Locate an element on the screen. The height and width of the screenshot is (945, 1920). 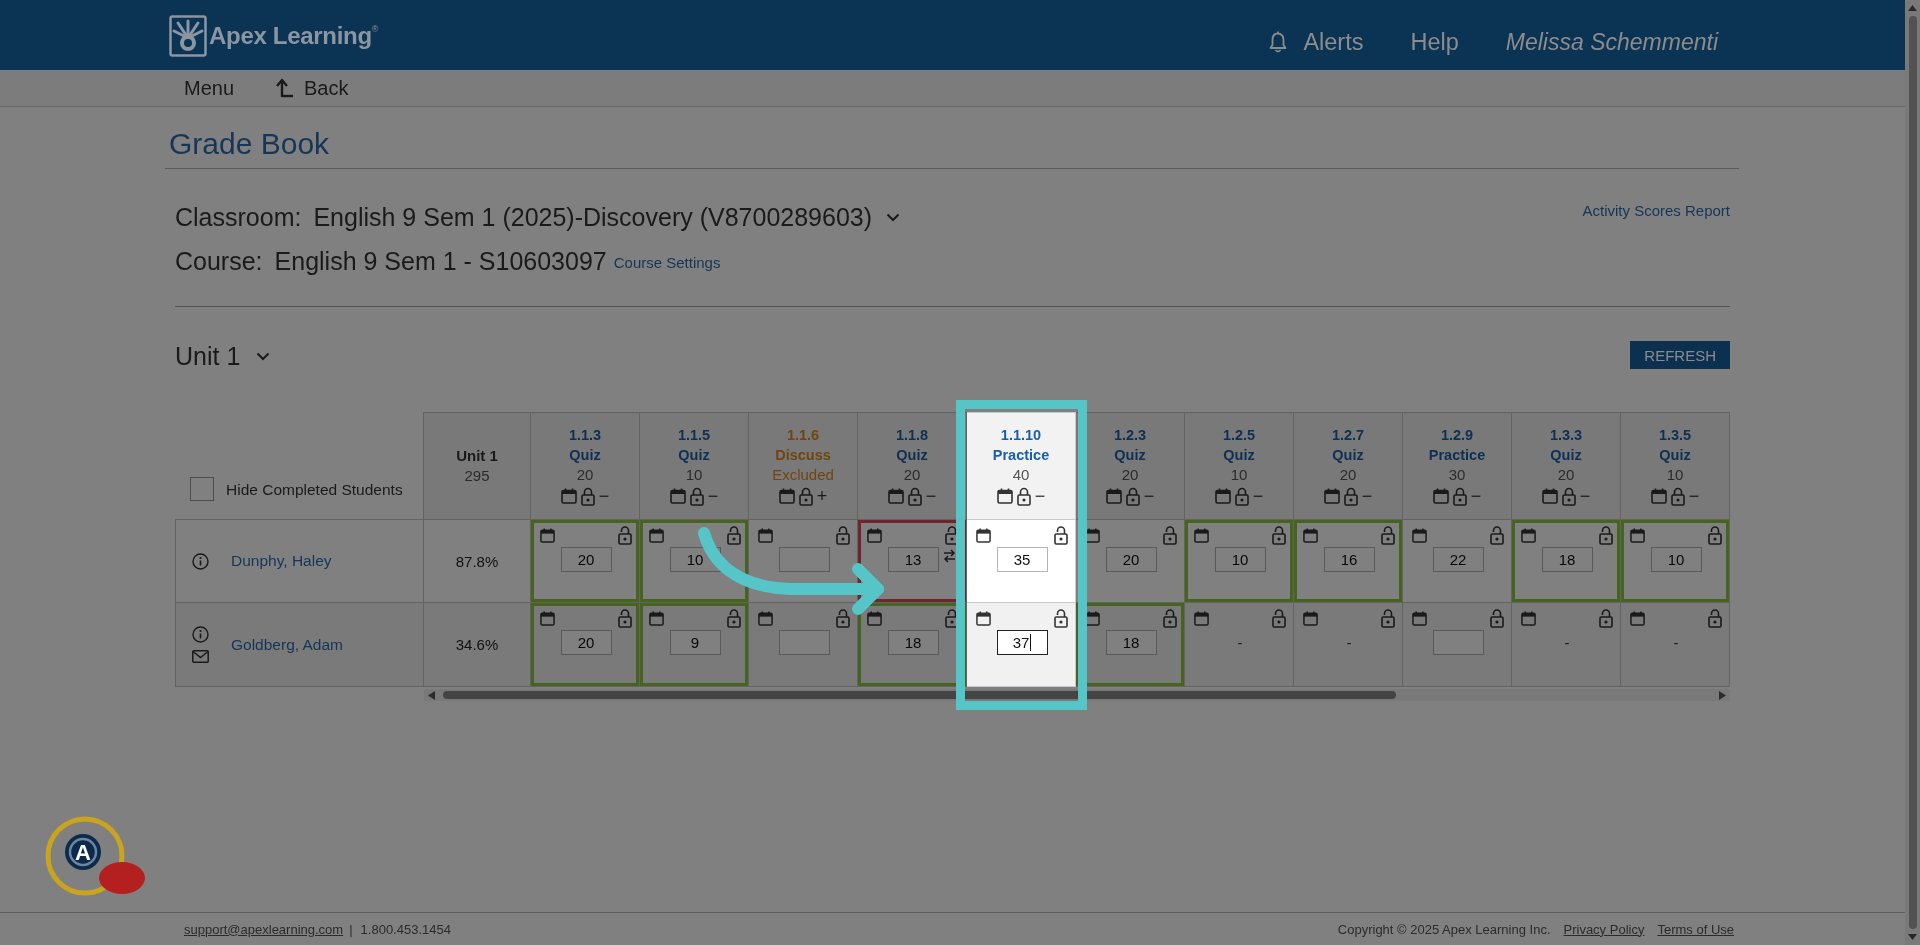
score-input: 35 is located at coordinates (1022, 559).